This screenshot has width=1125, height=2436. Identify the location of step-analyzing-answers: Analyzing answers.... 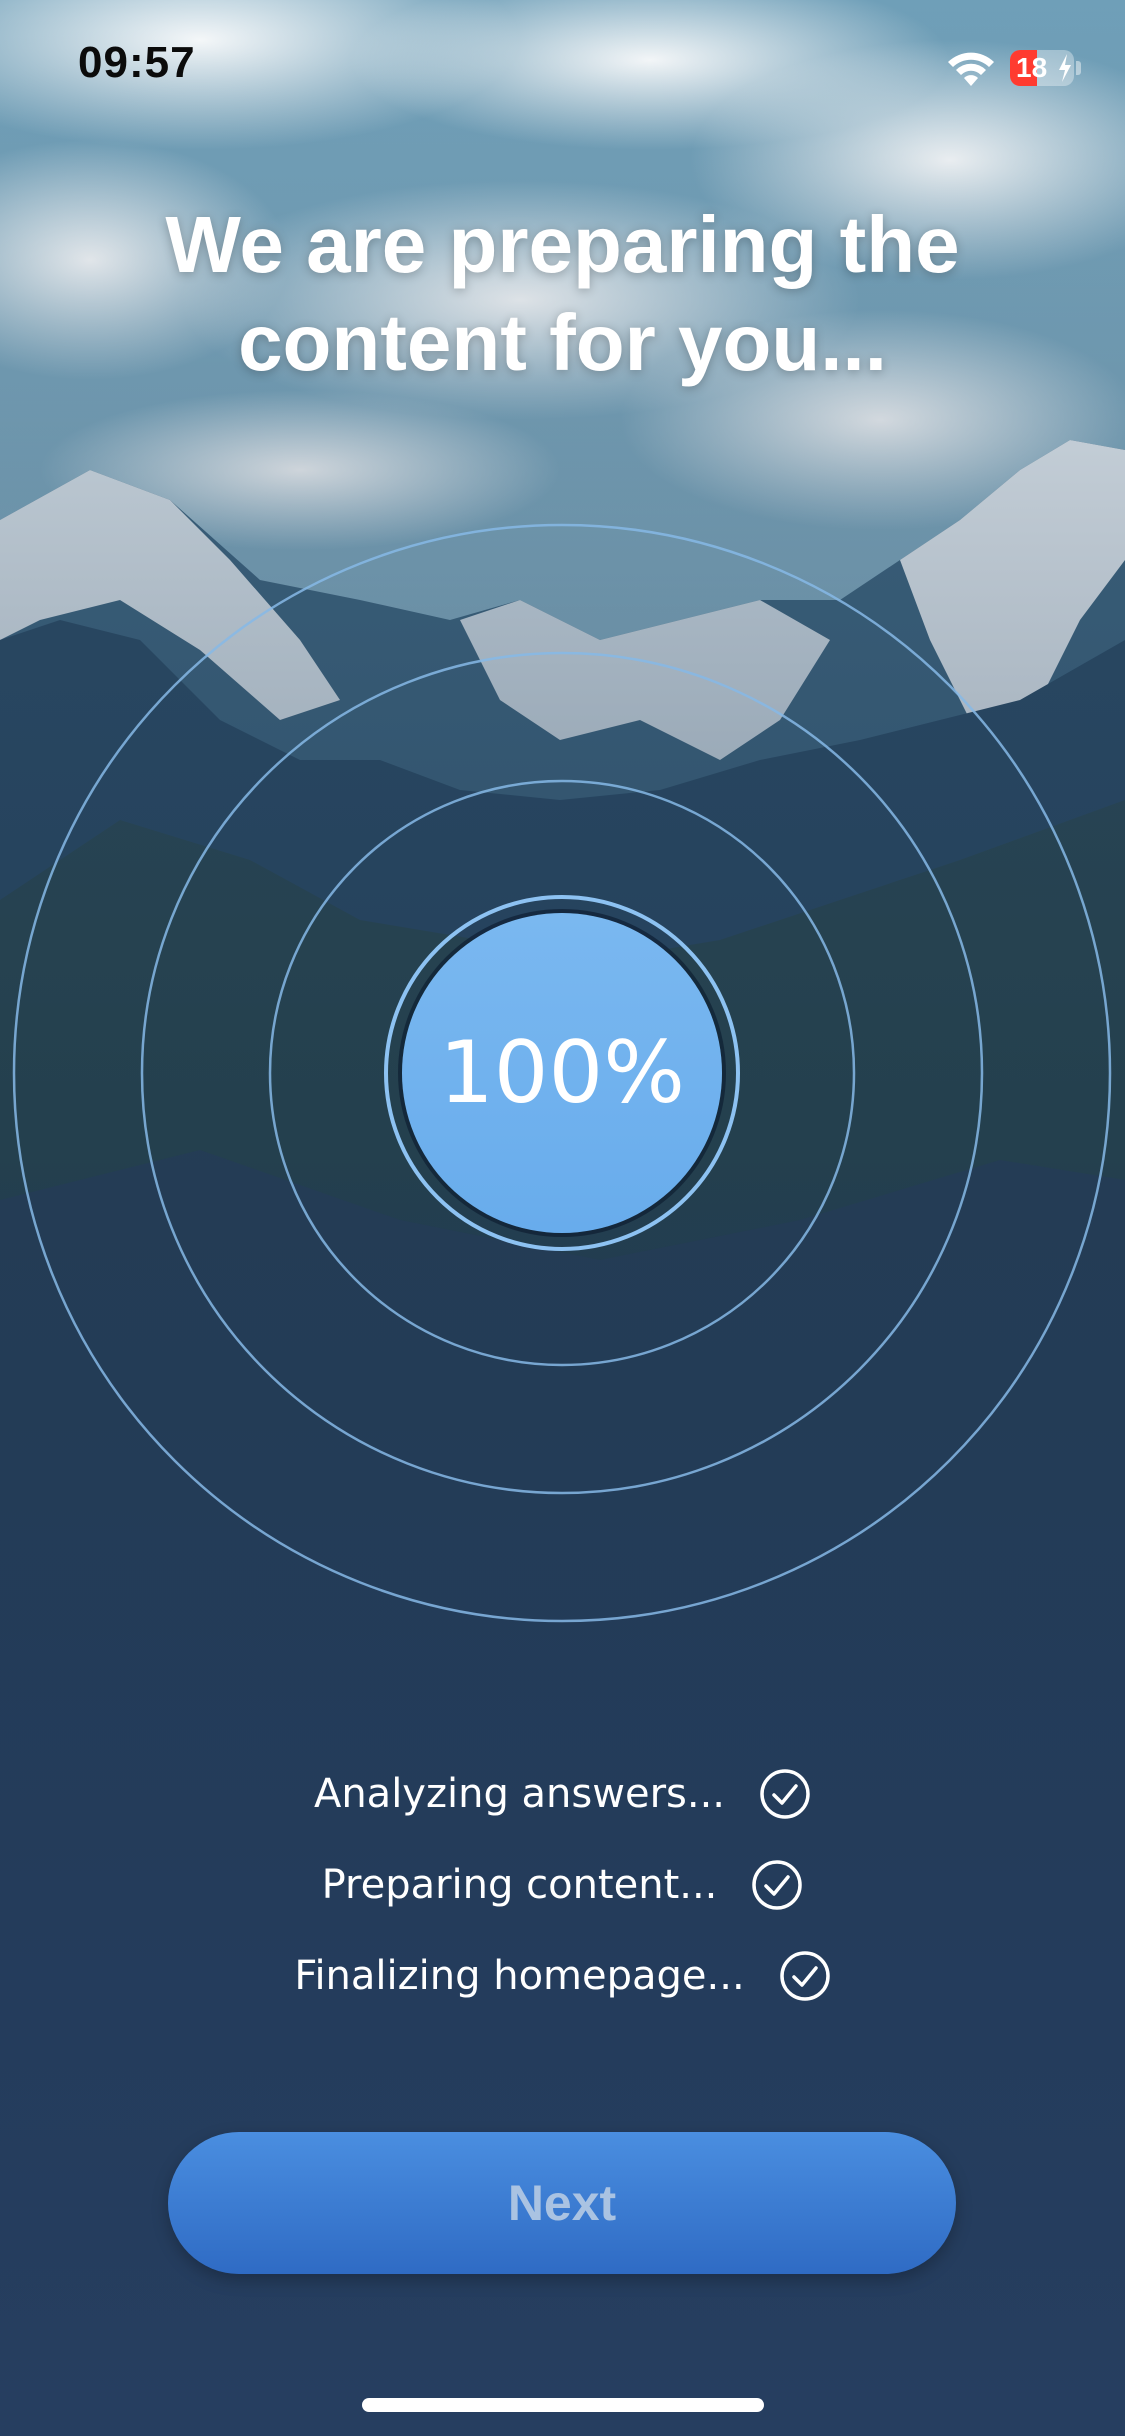
(562, 1793).